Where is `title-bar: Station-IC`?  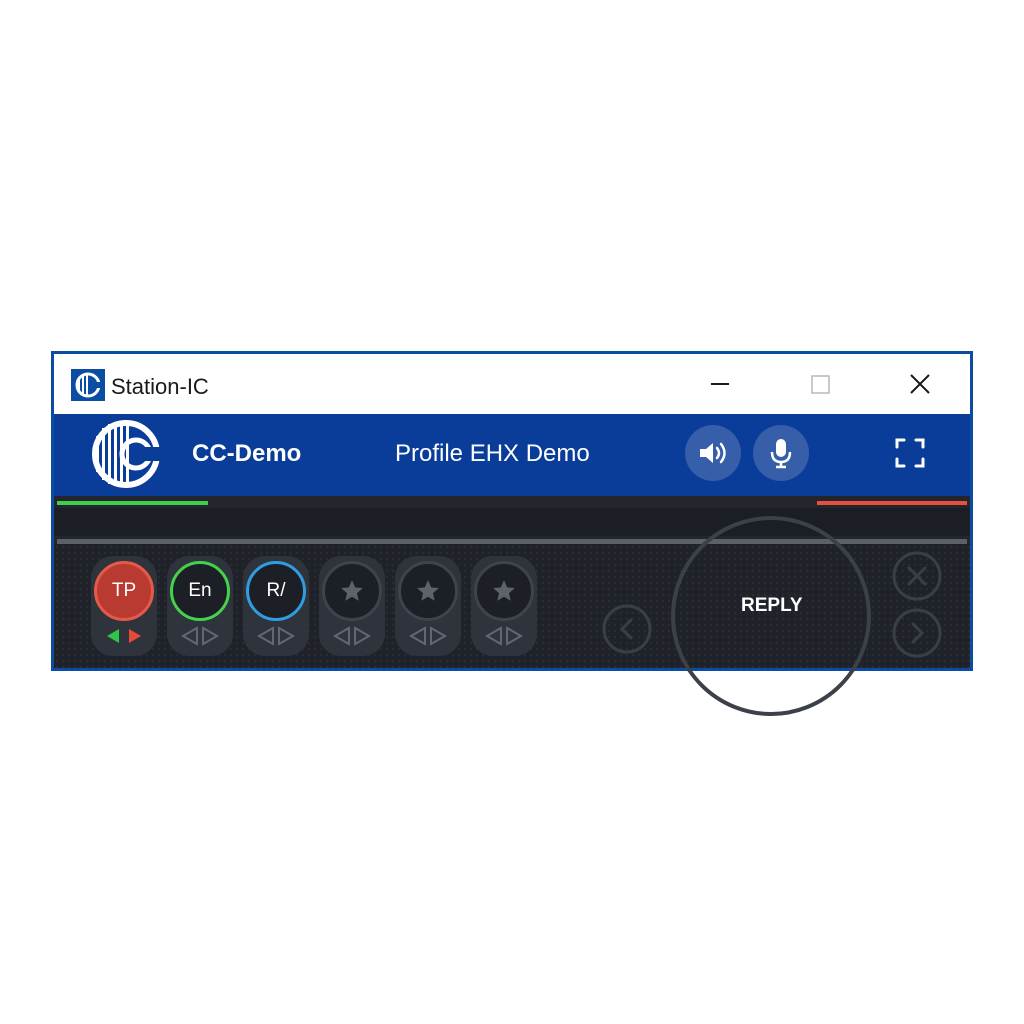
title-bar: Station-IC is located at coordinates (512, 384).